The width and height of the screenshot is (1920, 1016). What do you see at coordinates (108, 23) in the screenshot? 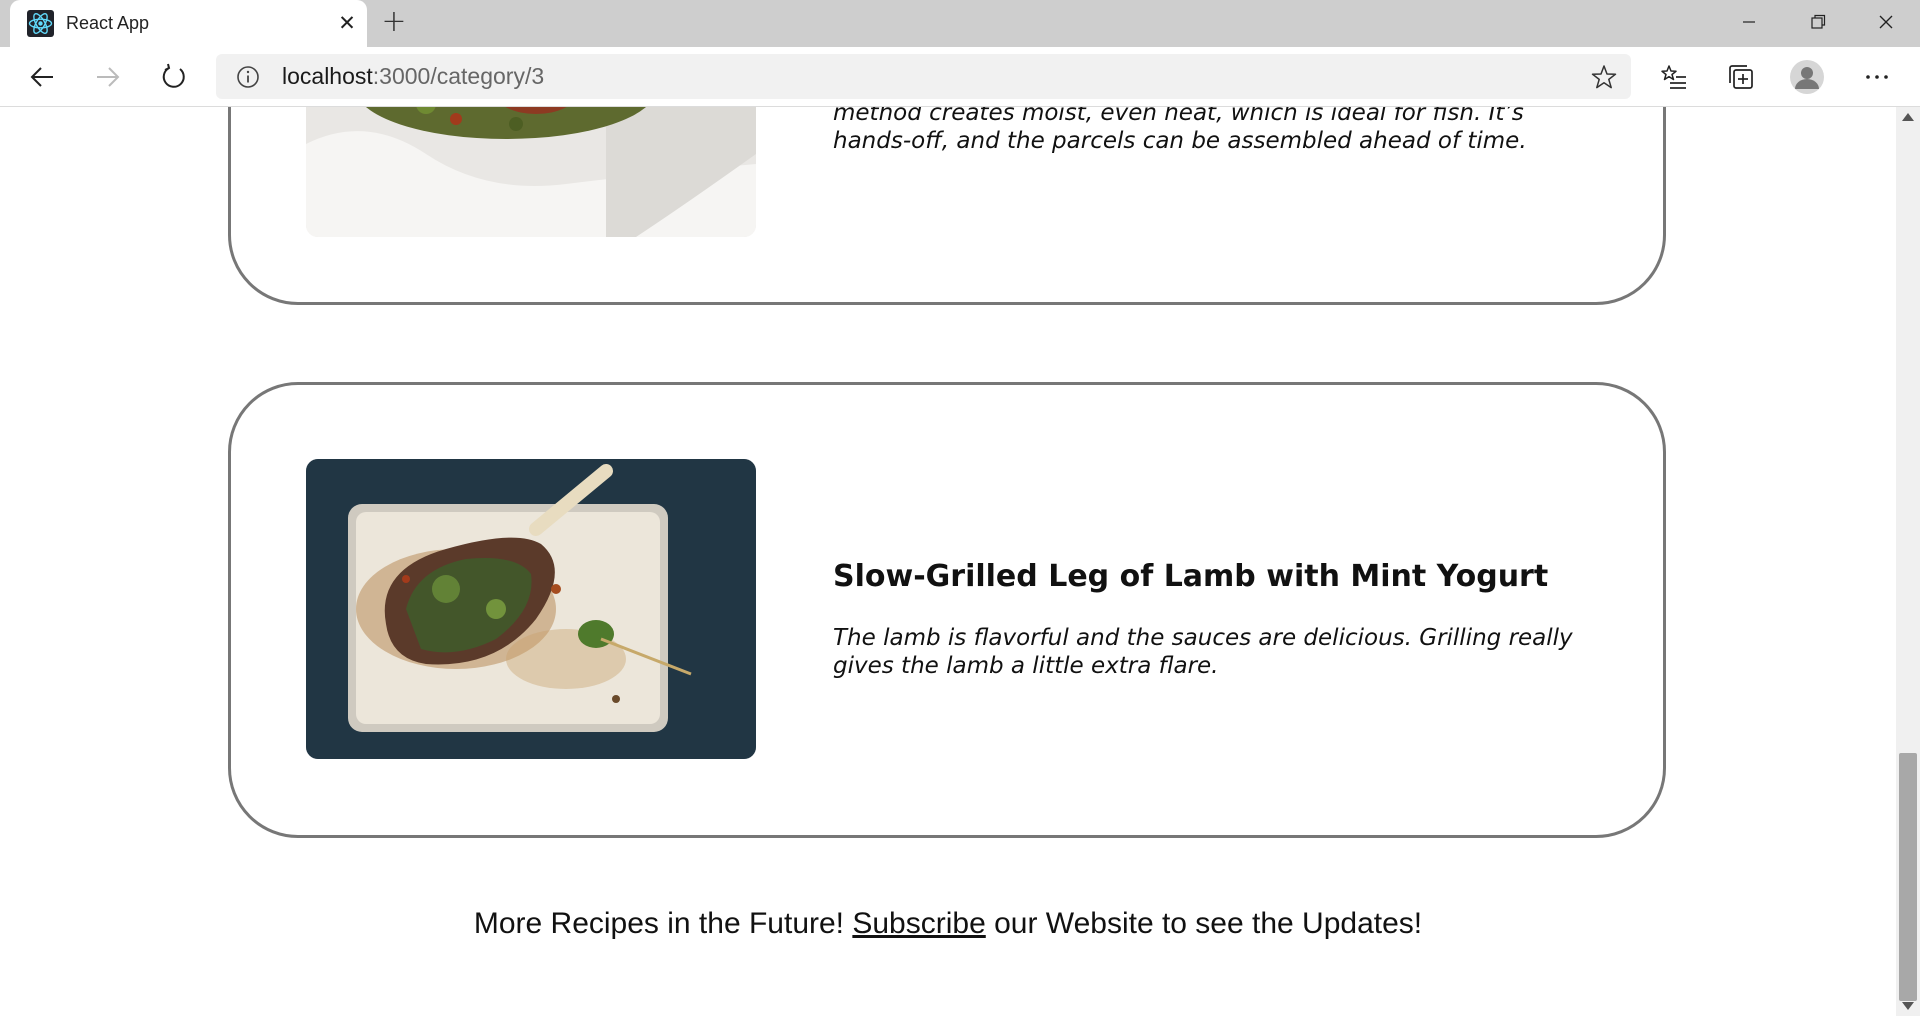
I see `tab-title: React App` at bounding box center [108, 23].